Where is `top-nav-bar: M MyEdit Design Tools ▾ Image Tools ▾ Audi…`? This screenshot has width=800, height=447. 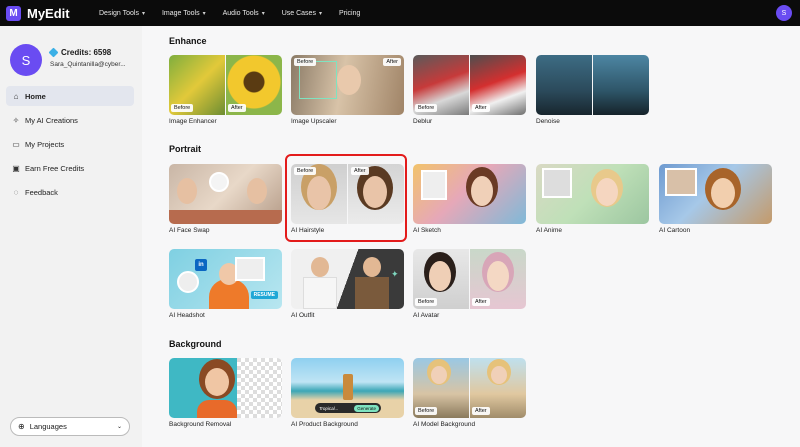
top-nav-bar: M MyEdit Design Tools ▾ Image Tools ▾ Audi… is located at coordinates (400, 13).